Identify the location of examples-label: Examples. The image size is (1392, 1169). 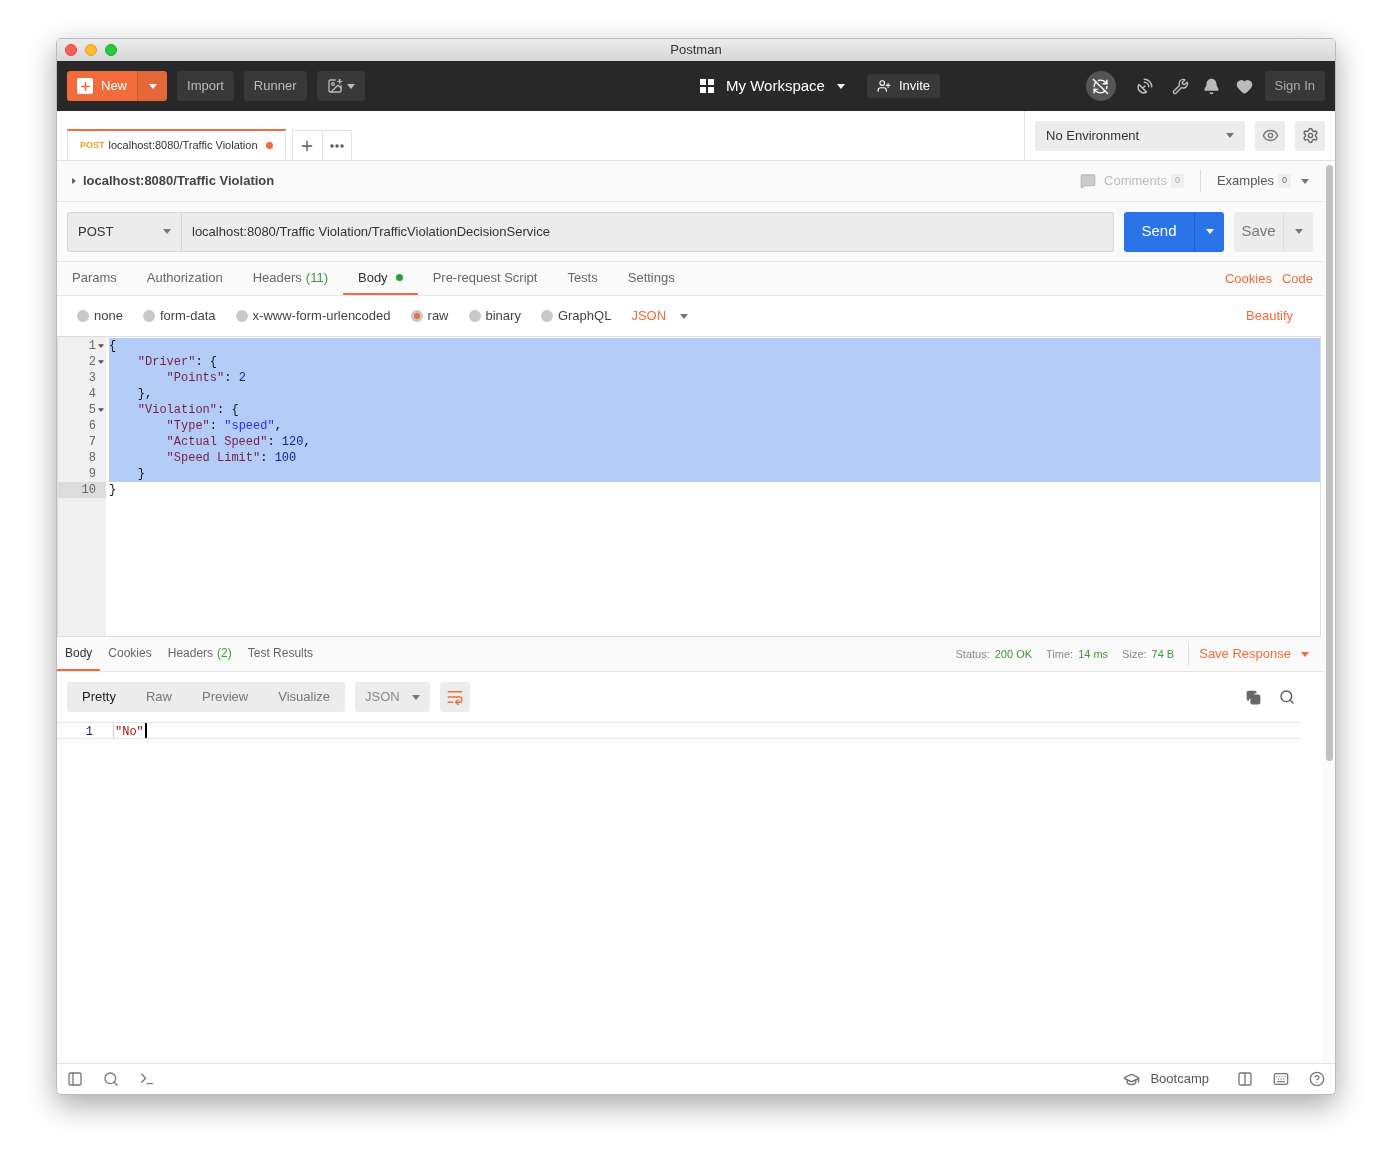
(1245, 181).